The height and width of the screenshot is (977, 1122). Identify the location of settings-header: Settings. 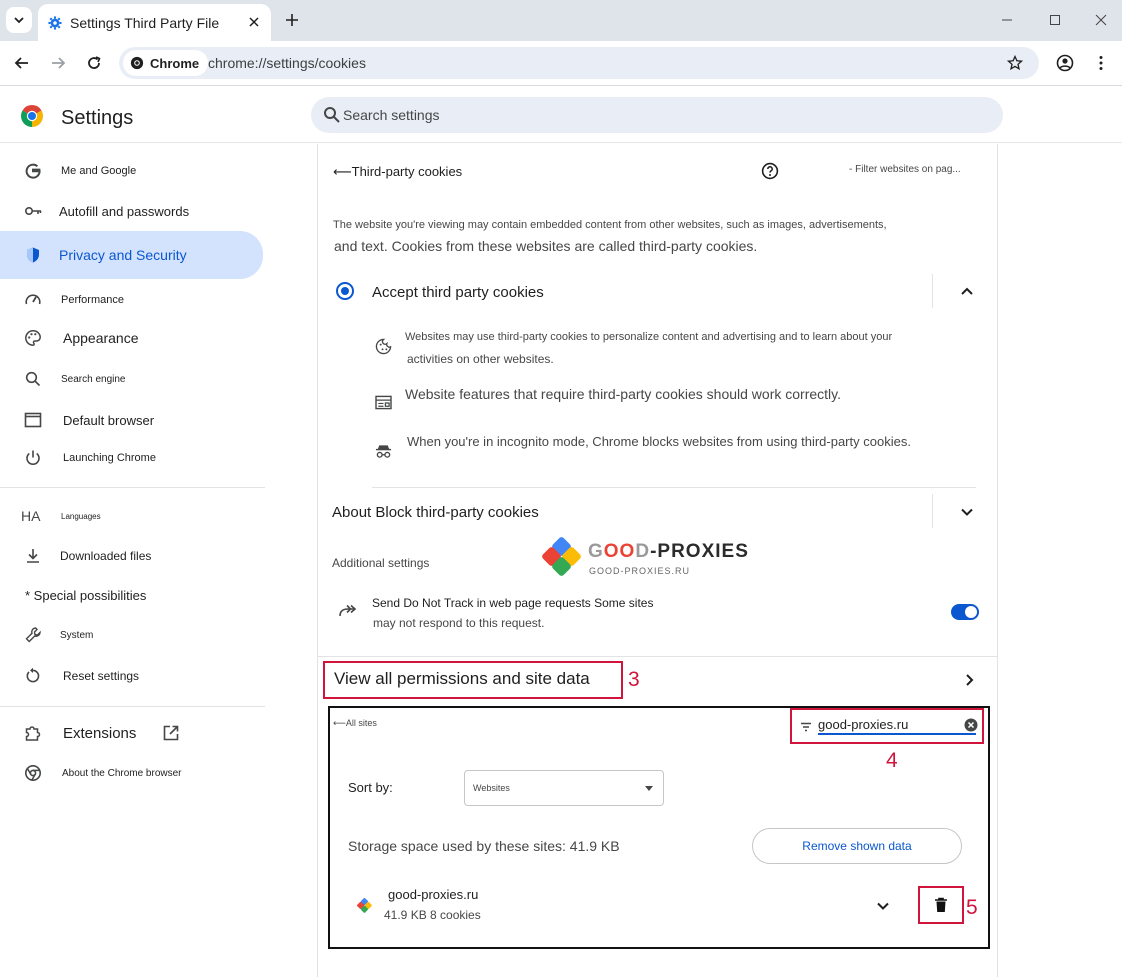
(561, 115).